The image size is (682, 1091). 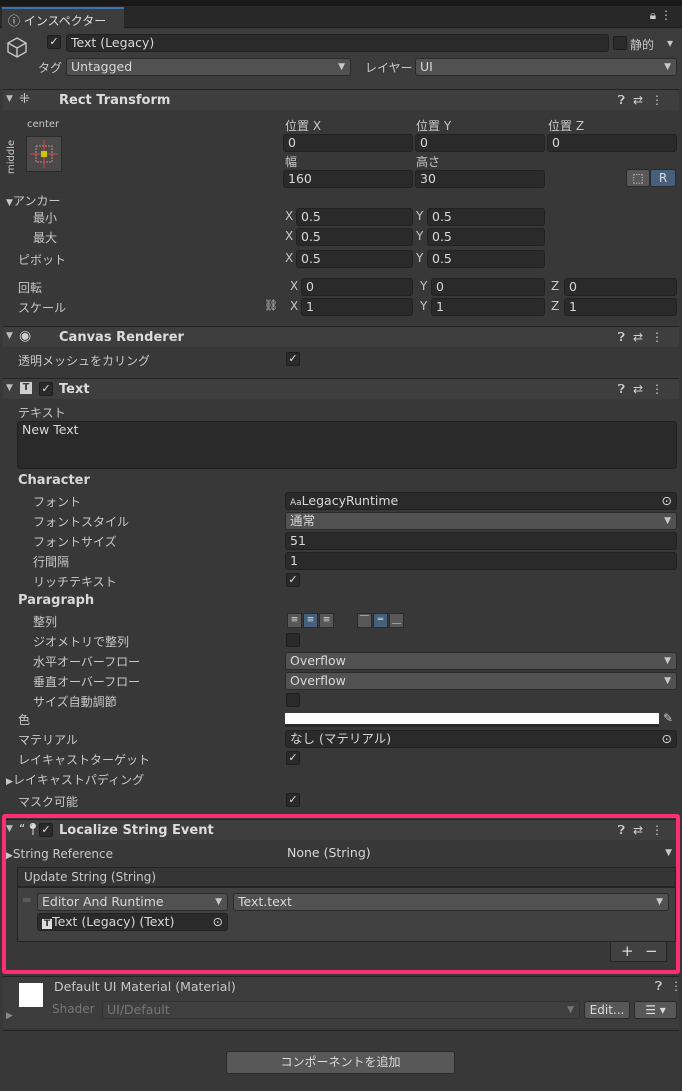 I want to click on link-icon: ⛓︎, so click(x=271, y=305).